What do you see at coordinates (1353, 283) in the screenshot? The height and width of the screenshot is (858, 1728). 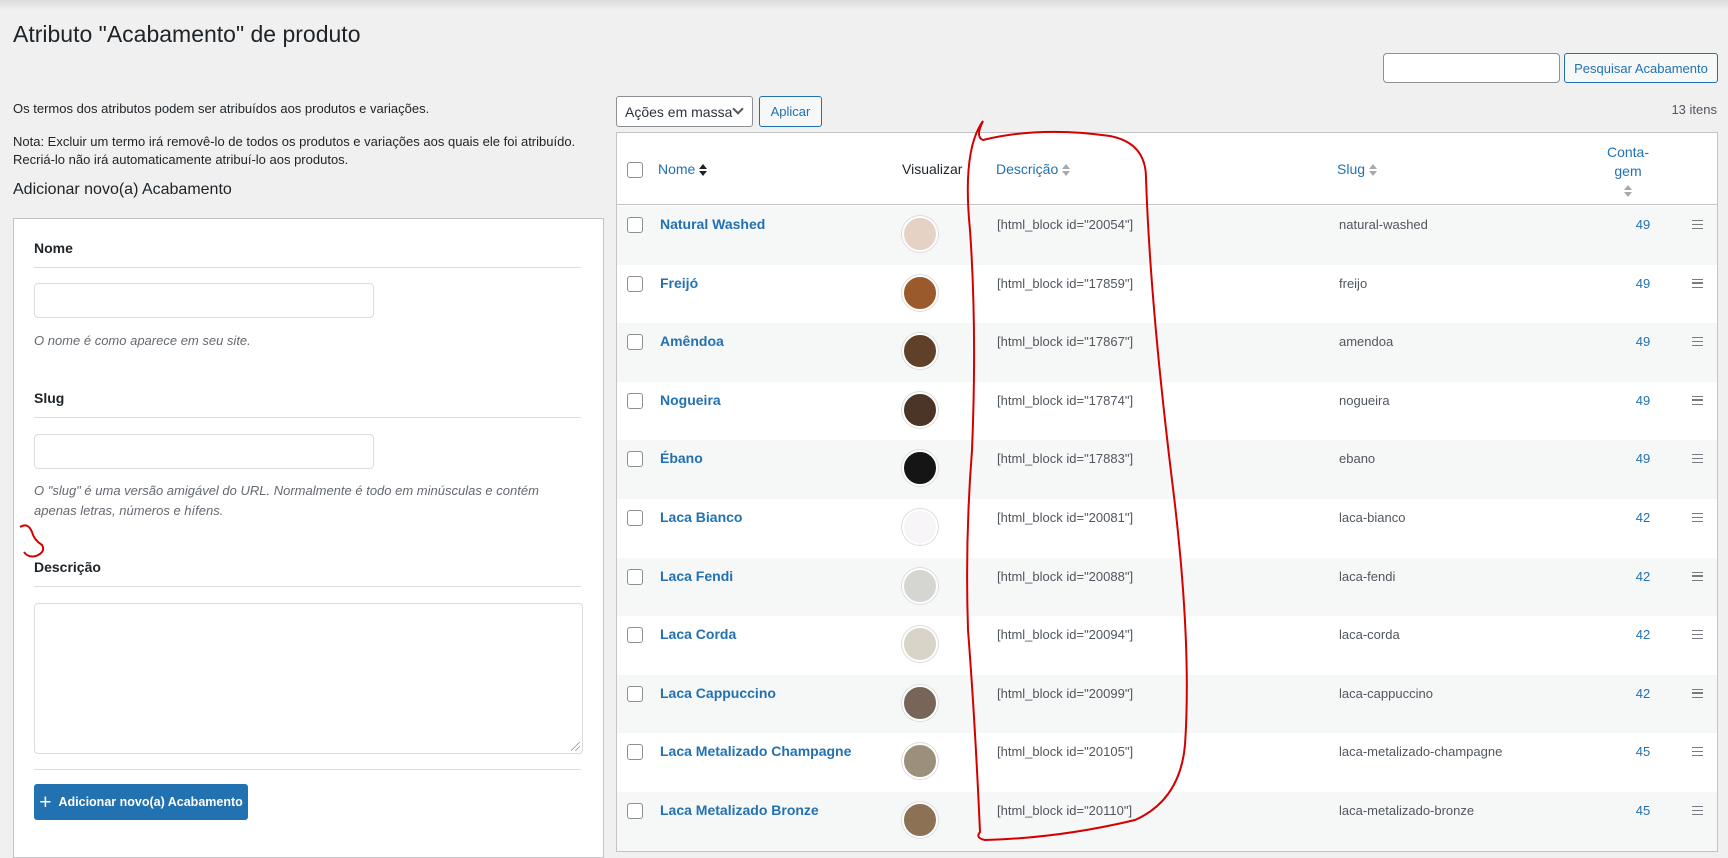 I see `term-slug: freijo` at bounding box center [1353, 283].